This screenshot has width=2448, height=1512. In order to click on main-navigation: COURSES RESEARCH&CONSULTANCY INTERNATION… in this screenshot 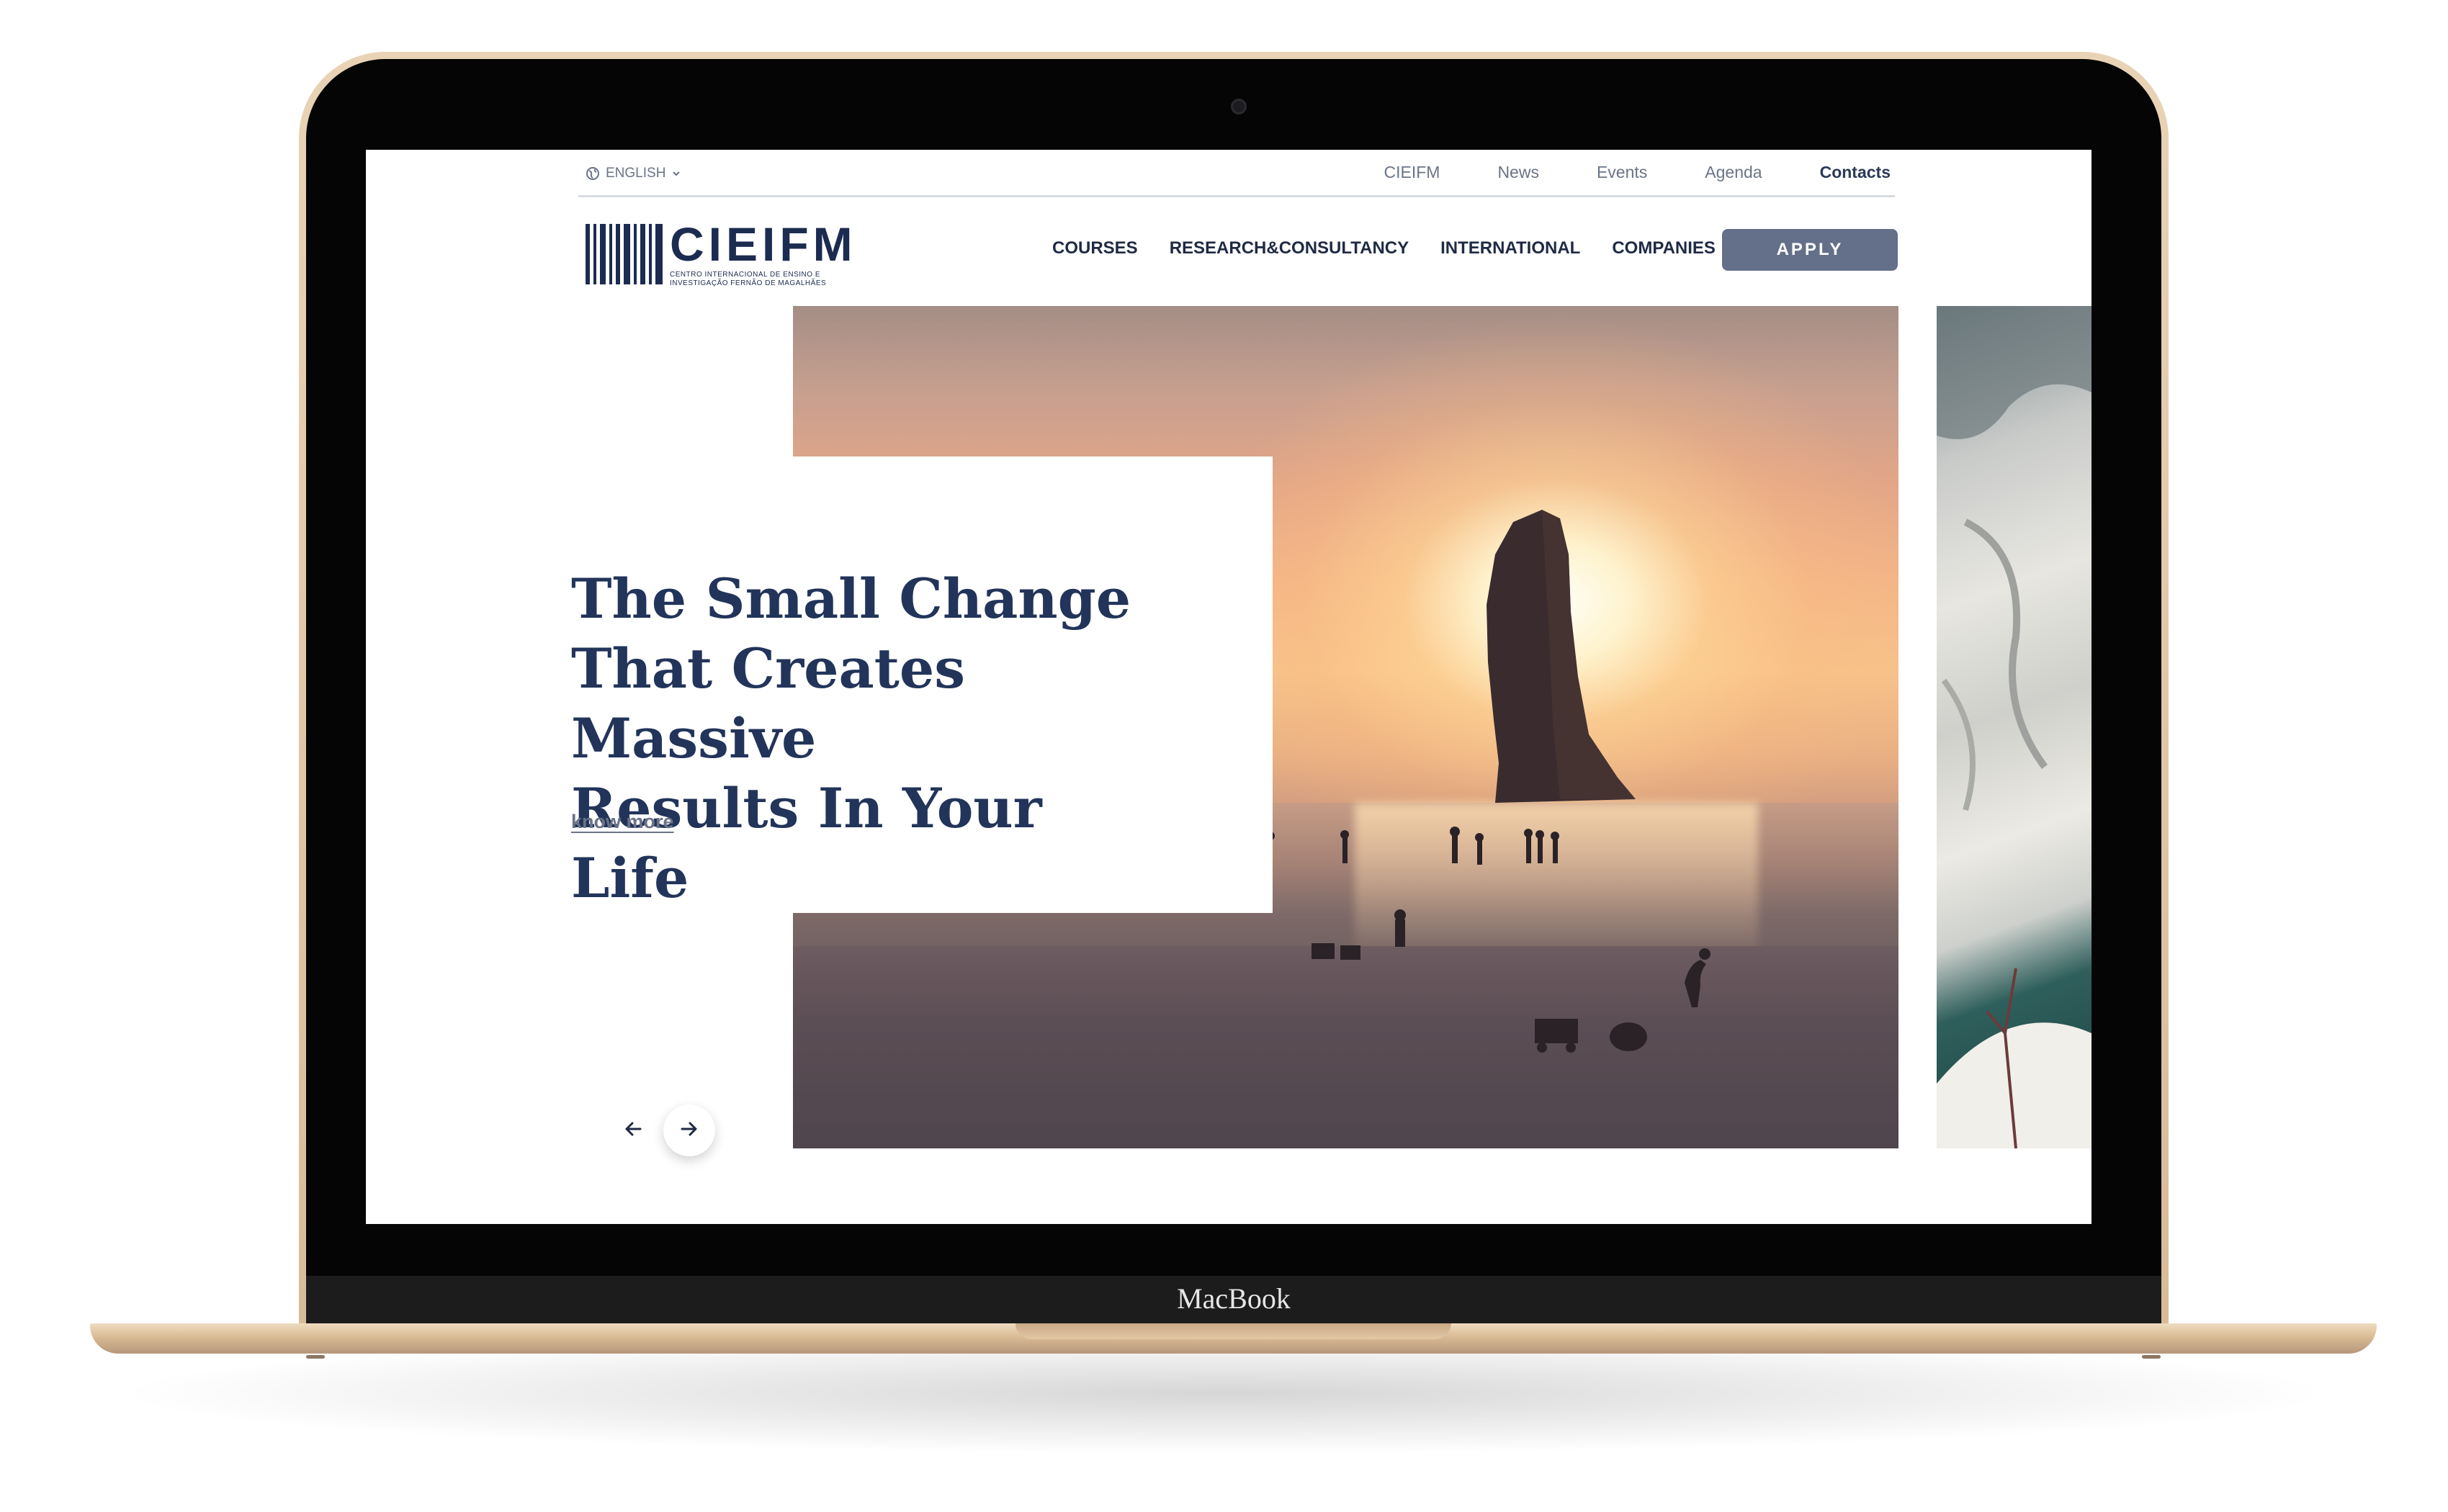, I will do `click(1384, 248)`.